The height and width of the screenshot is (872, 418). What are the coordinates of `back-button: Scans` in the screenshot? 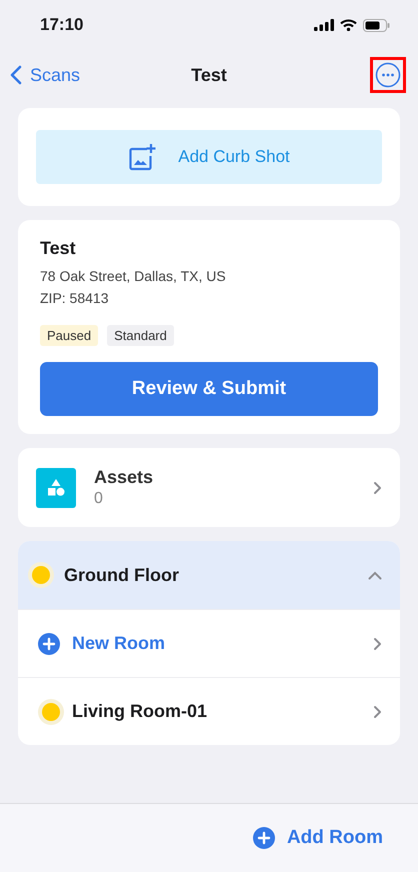 It's located at (45, 75).